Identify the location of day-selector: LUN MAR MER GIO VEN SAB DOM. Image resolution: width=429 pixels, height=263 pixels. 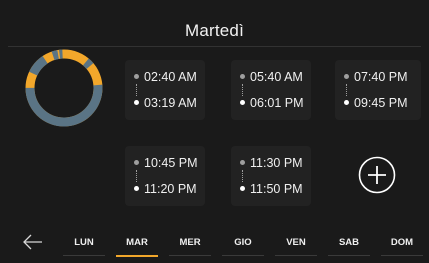
(246, 247).